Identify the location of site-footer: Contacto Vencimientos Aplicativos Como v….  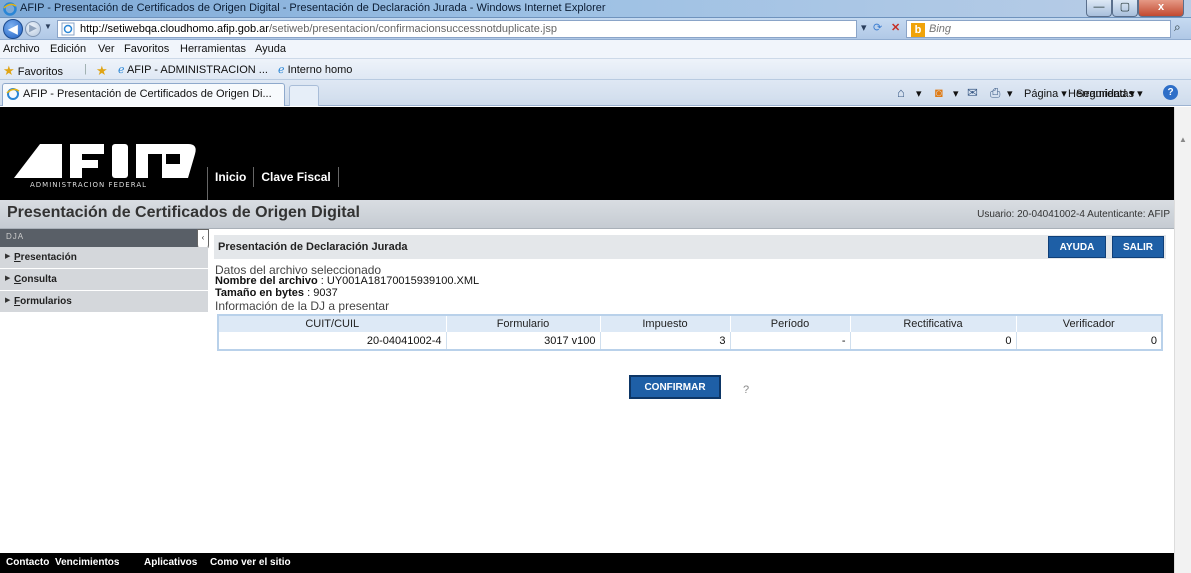
(587, 563).